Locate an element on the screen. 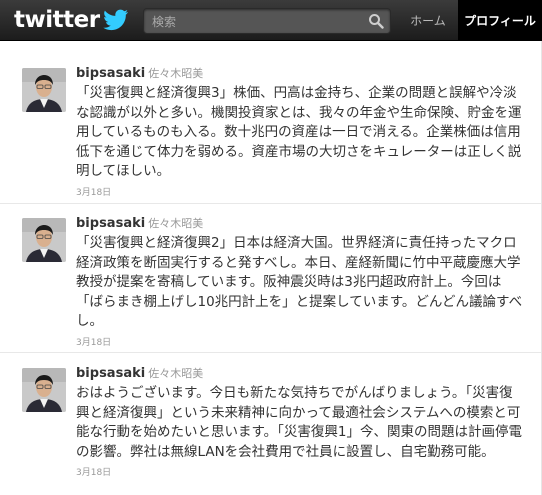 The height and width of the screenshot is (495, 542). nav-profile: プロフィール is located at coordinates (500, 20).